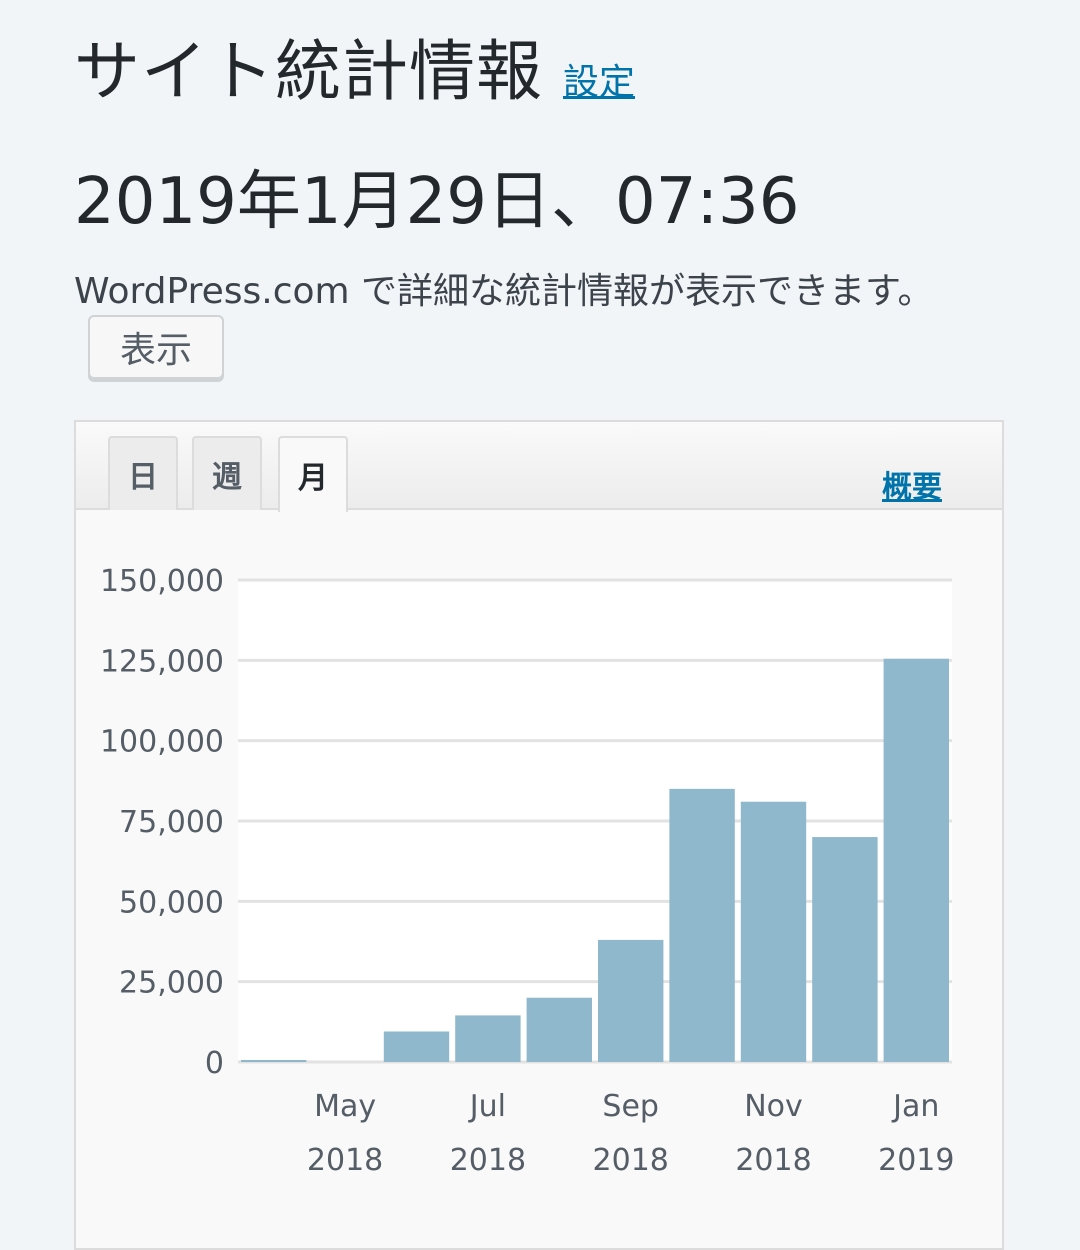 This screenshot has height=1250, width=1080. I want to click on tab-week: 週, so click(227, 473).